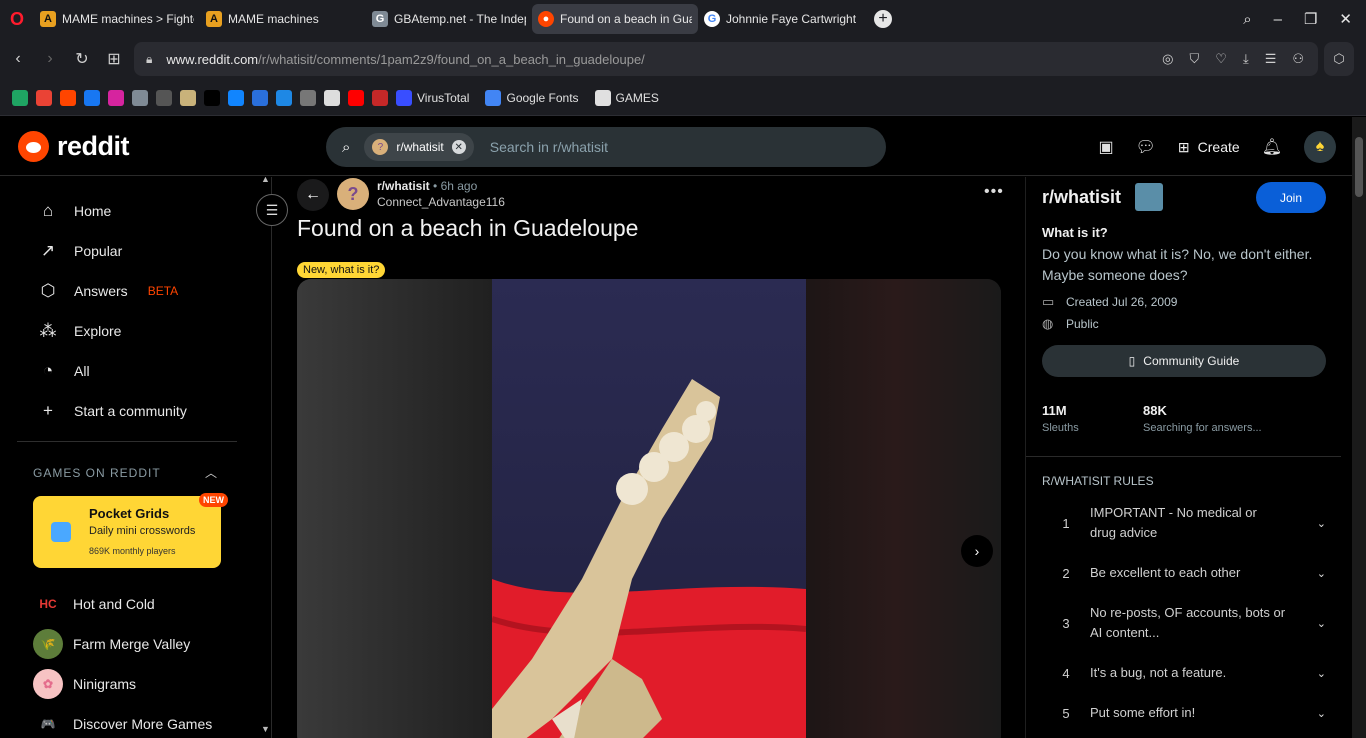 The height and width of the screenshot is (738, 1366). Describe the element at coordinates (236, 97) in the screenshot. I see `bluesky-icon` at that location.